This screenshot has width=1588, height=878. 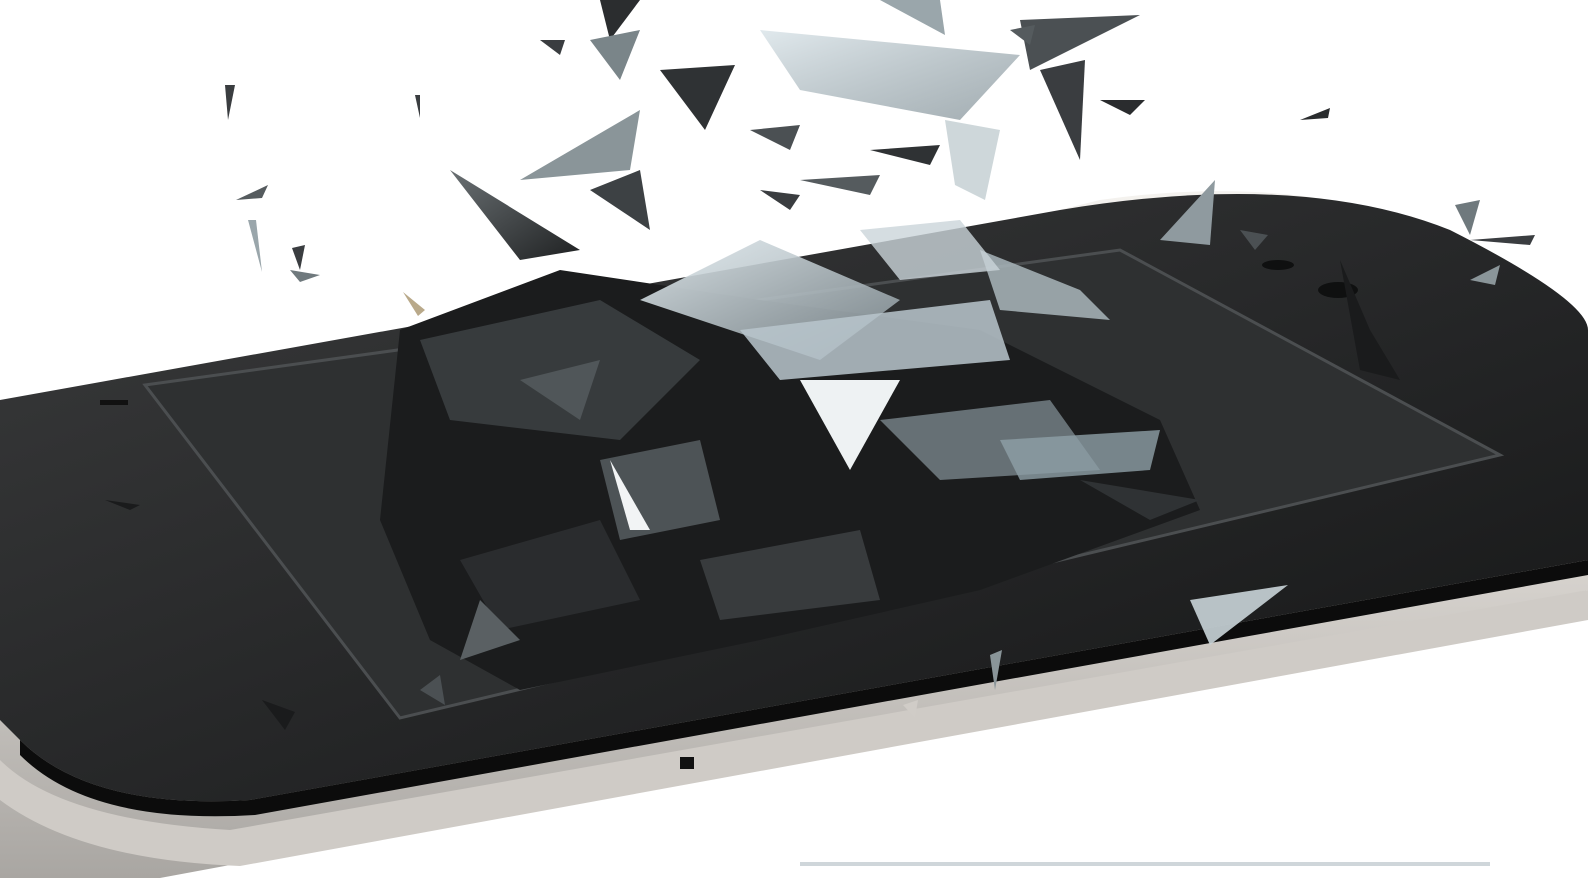 I want to click on bottom-edge-line, so click(x=1145, y=864).